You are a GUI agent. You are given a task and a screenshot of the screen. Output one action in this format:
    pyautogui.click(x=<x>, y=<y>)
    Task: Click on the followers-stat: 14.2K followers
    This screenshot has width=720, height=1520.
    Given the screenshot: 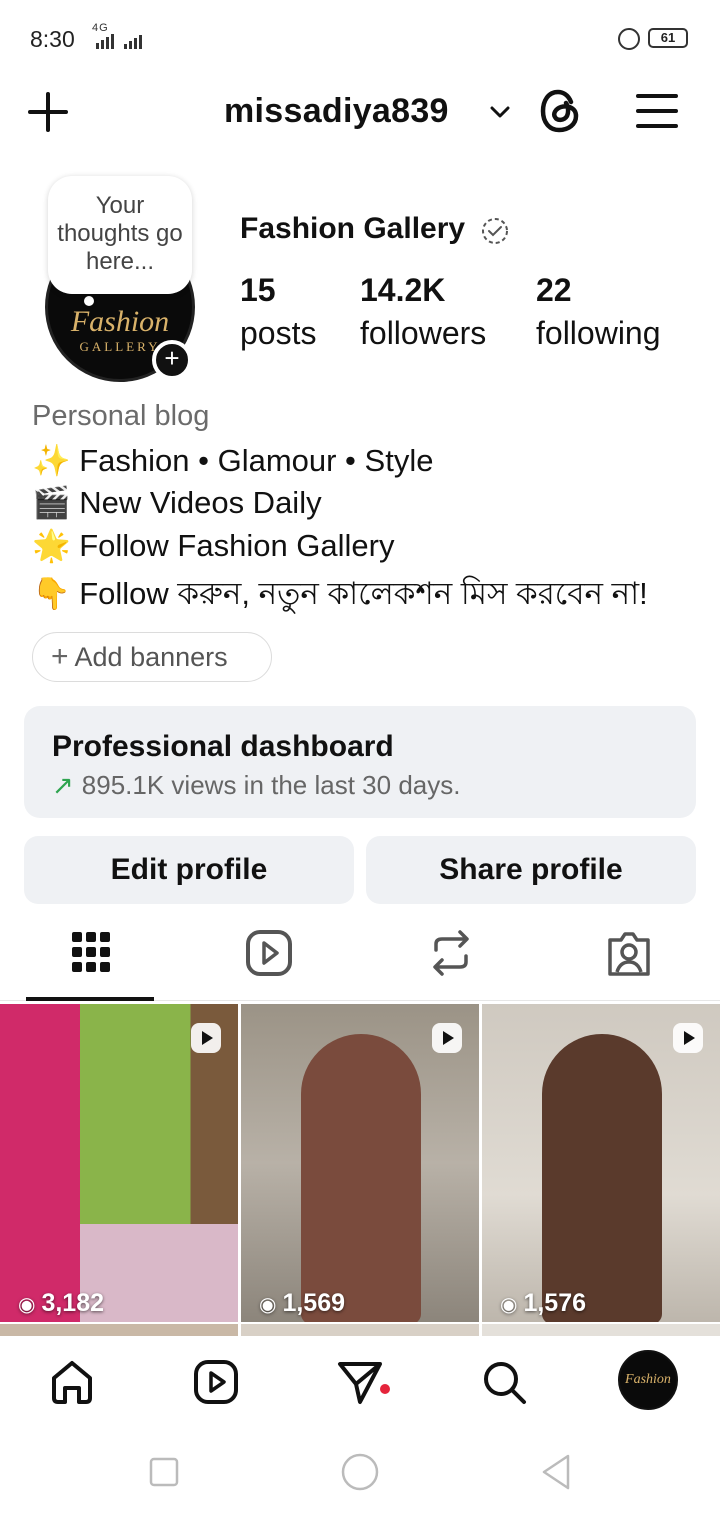 What is the action you would take?
    pyautogui.click(x=423, y=313)
    